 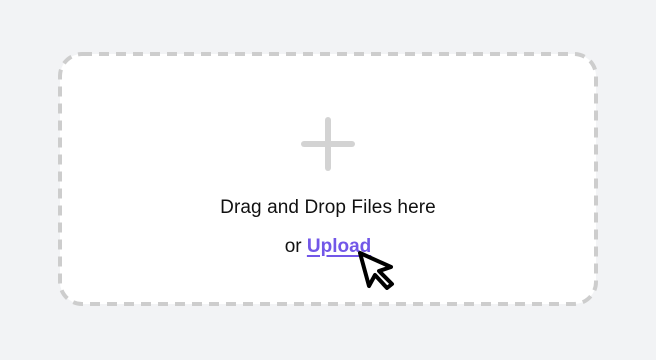 What do you see at coordinates (328, 247) in the screenshot?
I see `upload-prompt: or Upload` at bounding box center [328, 247].